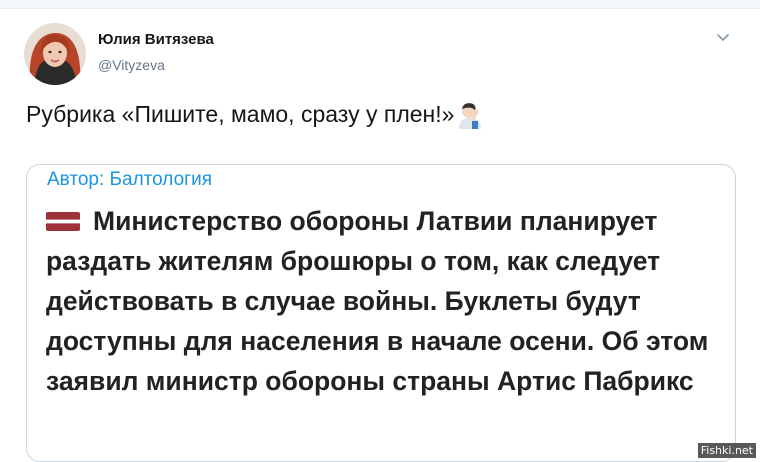 Image resolution: width=760 pixels, height=462 pixels. I want to click on author-handle: @Vityzeva, so click(131, 65).